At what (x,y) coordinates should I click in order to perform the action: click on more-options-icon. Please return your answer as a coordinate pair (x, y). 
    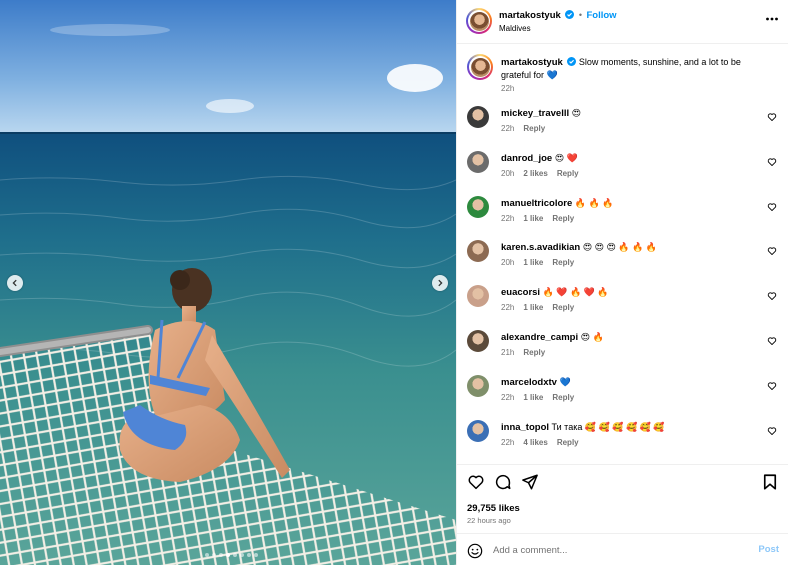
    Looking at the image, I should click on (772, 19).